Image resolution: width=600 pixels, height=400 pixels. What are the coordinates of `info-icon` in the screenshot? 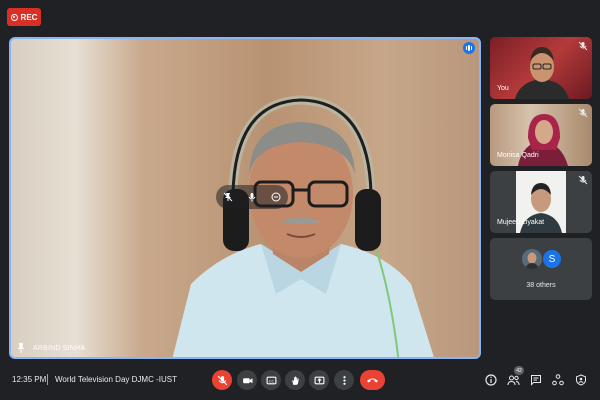 It's located at (491, 380).